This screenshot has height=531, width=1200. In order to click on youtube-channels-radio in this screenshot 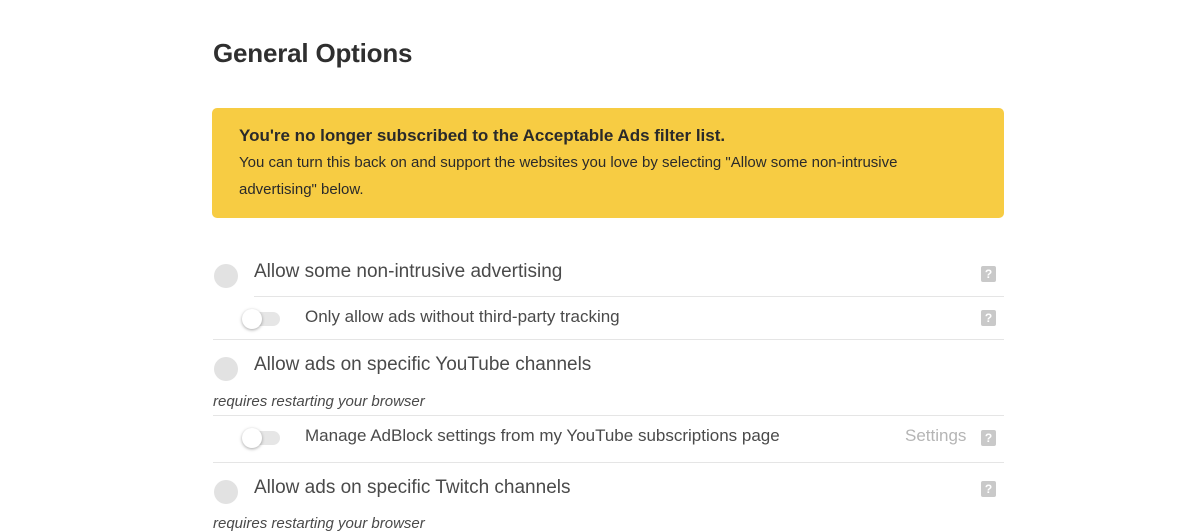, I will do `click(226, 369)`.